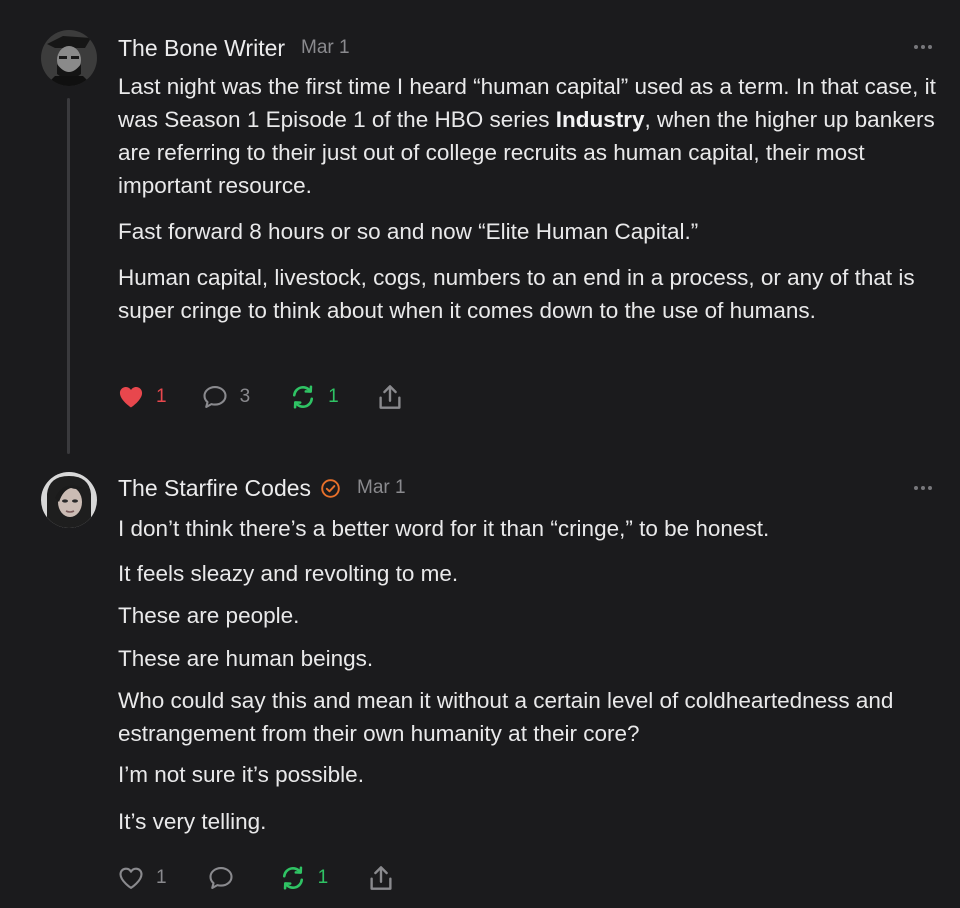 The width and height of the screenshot is (960, 908). What do you see at coordinates (256, 878) in the screenshot?
I see `comment-actions: 1 1` at bounding box center [256, 878].